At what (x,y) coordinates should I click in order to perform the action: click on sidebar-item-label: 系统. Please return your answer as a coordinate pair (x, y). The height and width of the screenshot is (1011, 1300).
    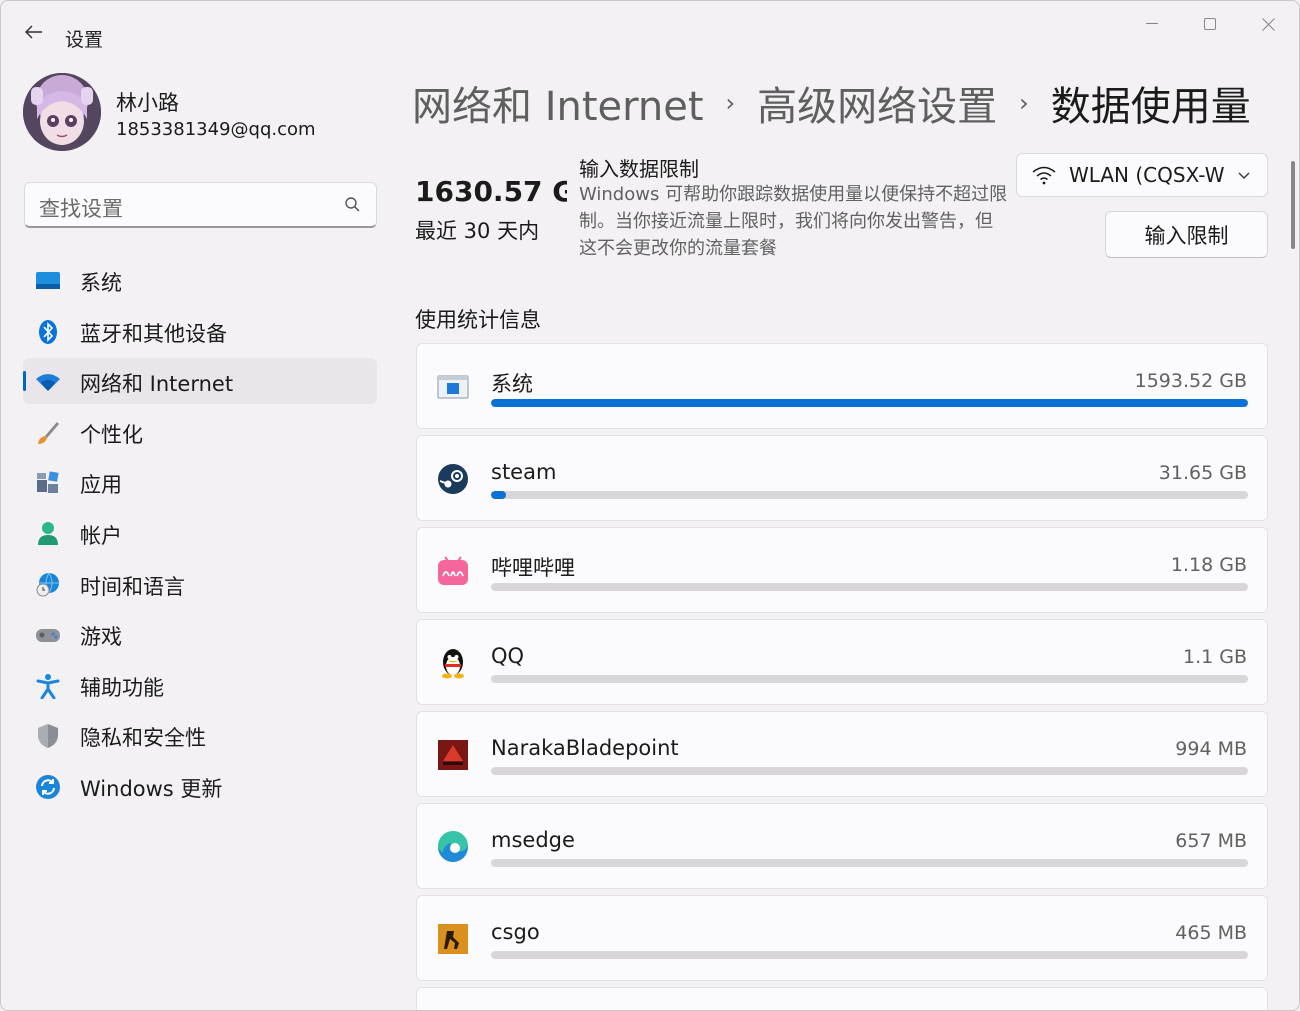
    Looking at the image, I should click on (101, 283).